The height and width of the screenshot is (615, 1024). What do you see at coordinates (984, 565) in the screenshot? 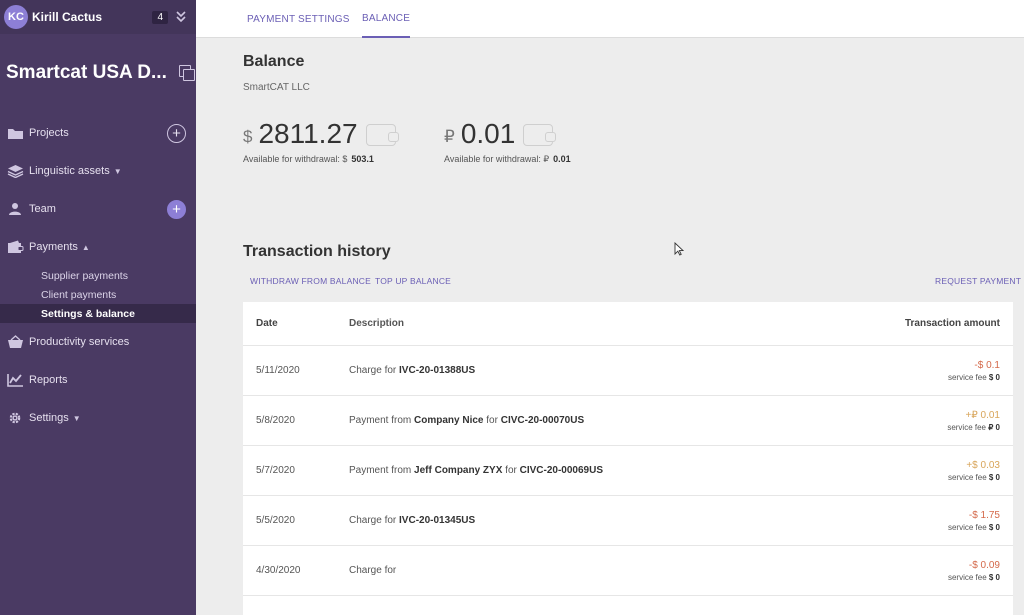
I see `row-amount: -$ 0.09` at bounding box center [984, 565].